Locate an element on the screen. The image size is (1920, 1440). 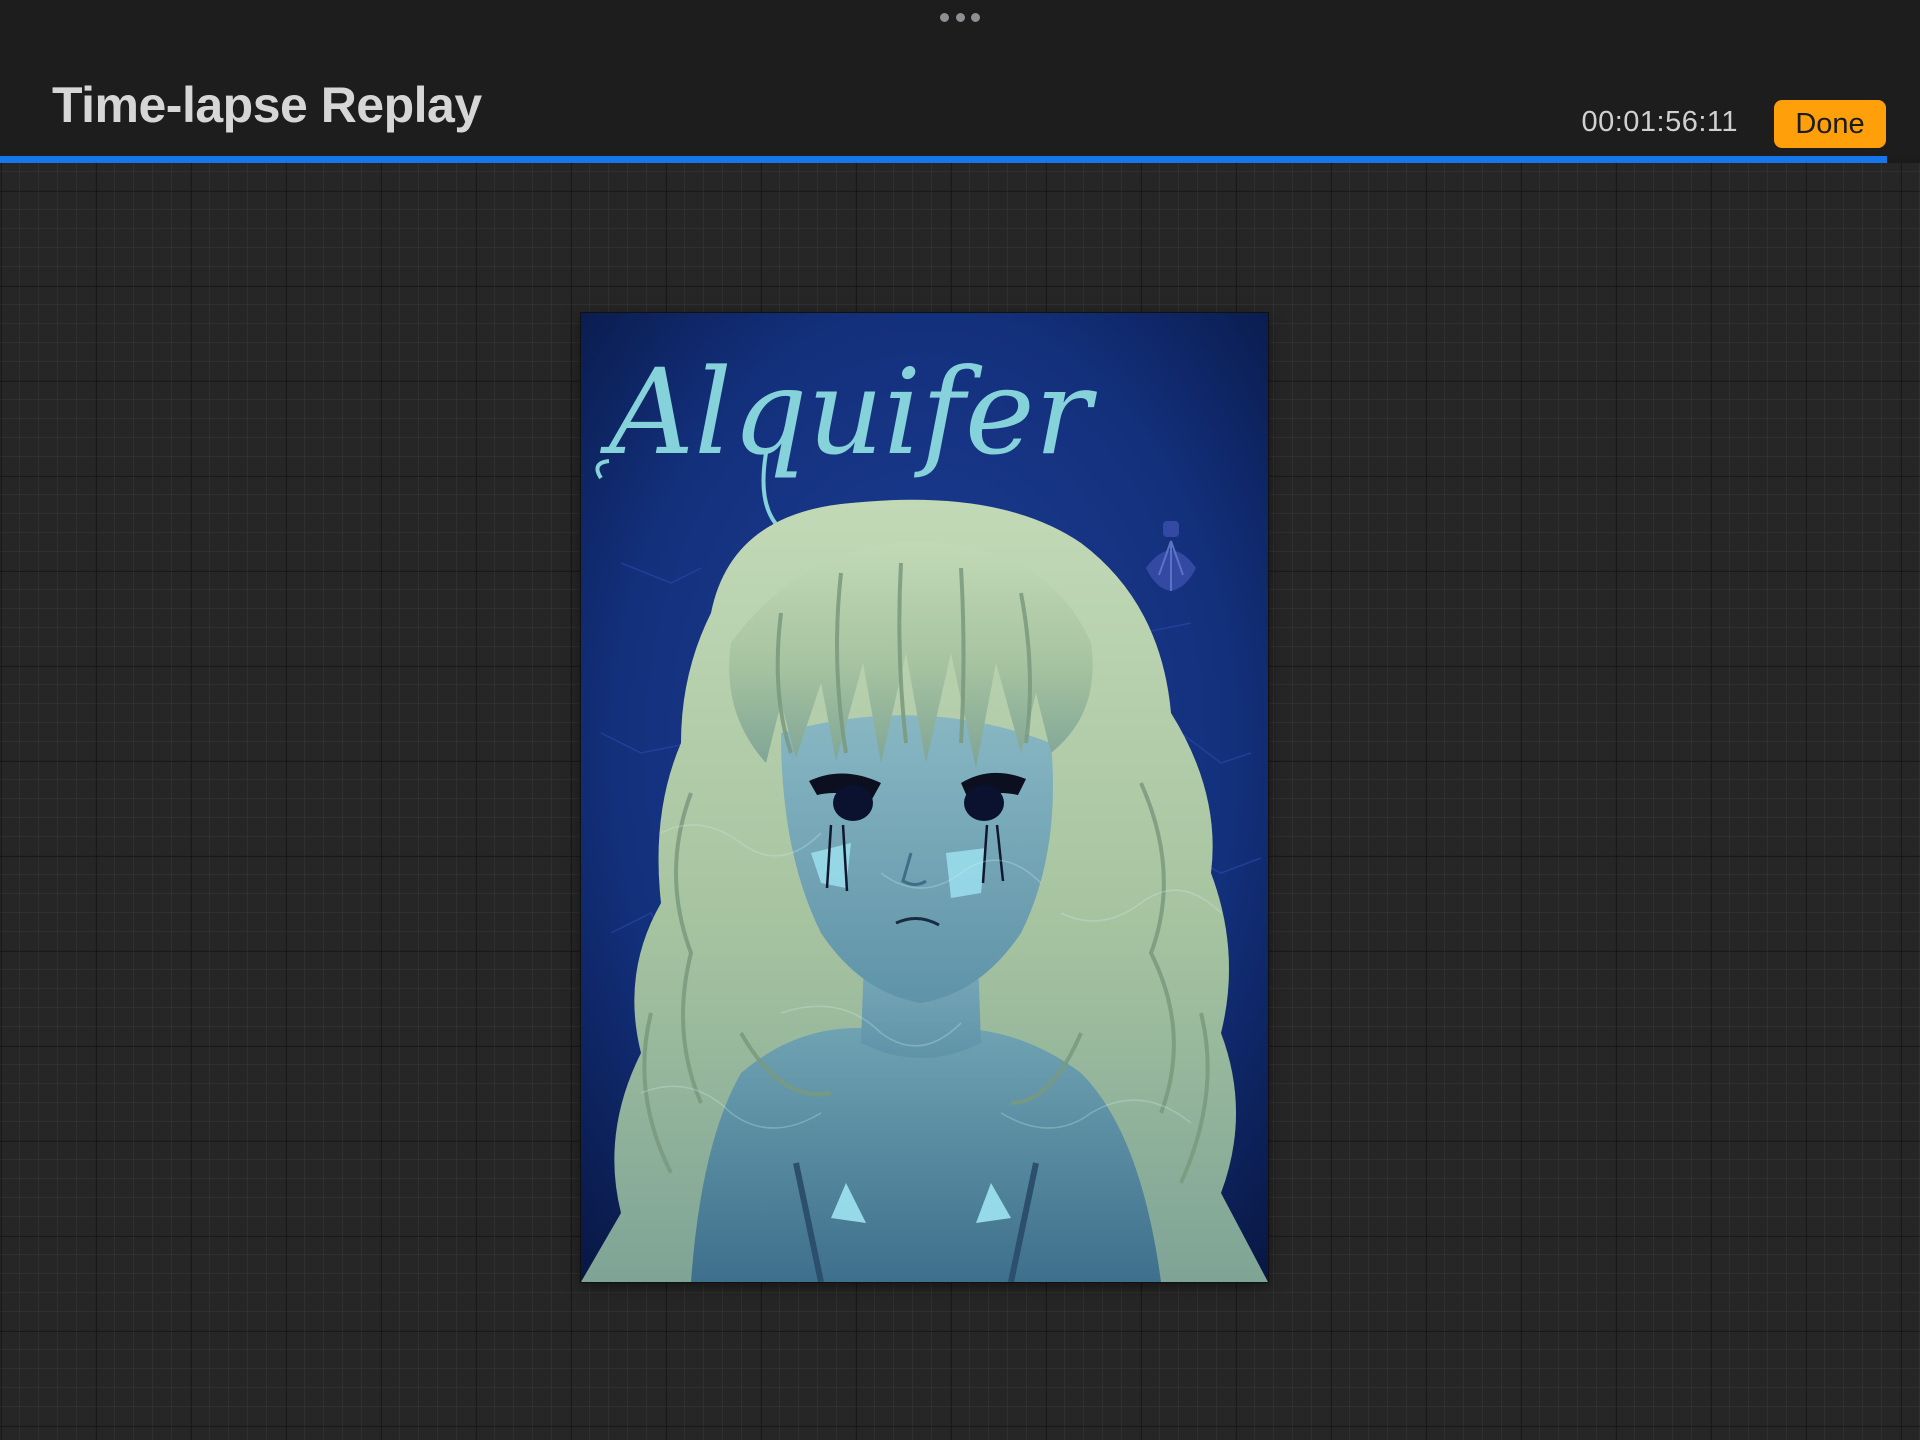
page-title: Time-lapse Replay is located at coordinates (267, 105).